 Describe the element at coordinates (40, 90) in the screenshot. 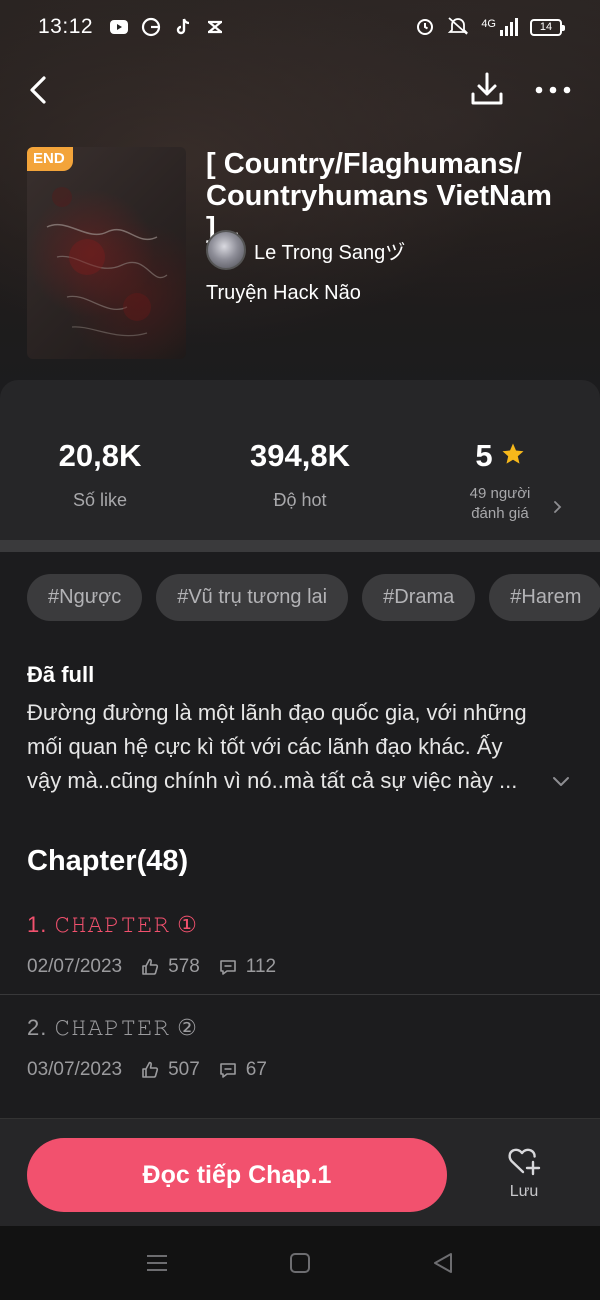

I see `back-button` at that location.